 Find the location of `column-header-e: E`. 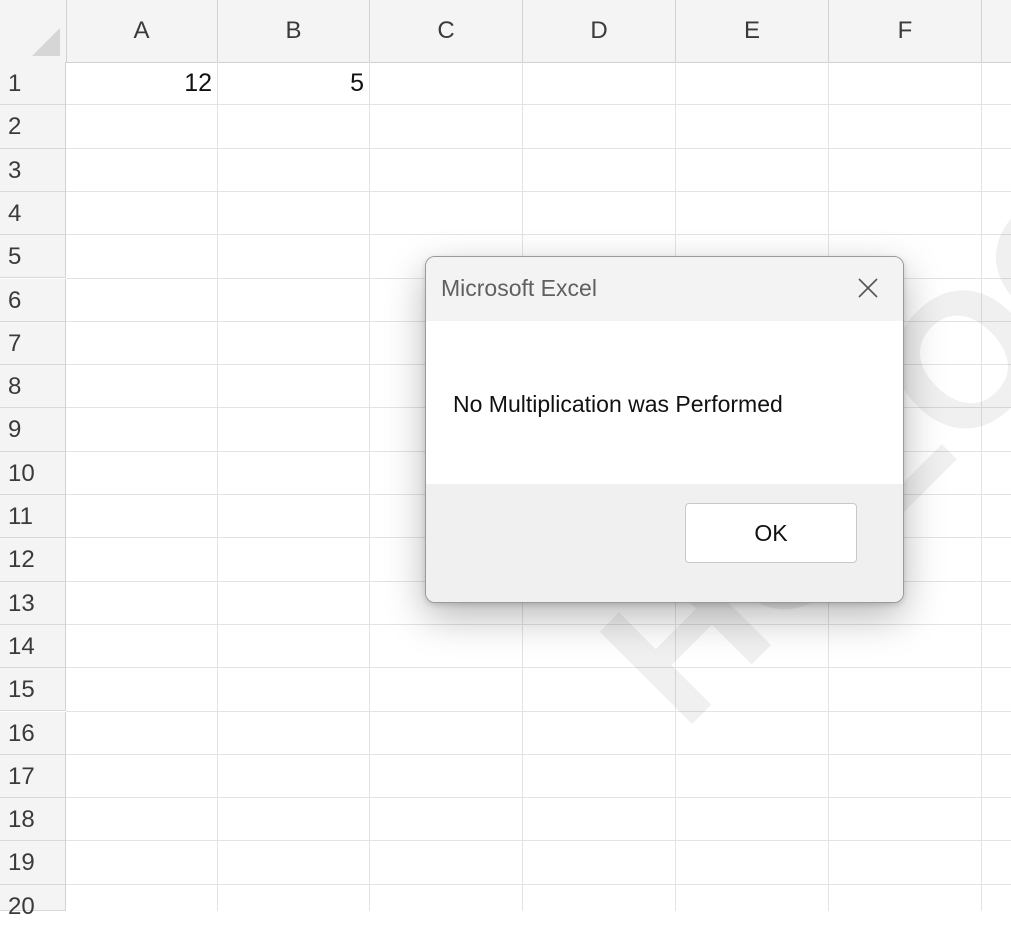

column-header-e: E is located at coordinates (752, 31).